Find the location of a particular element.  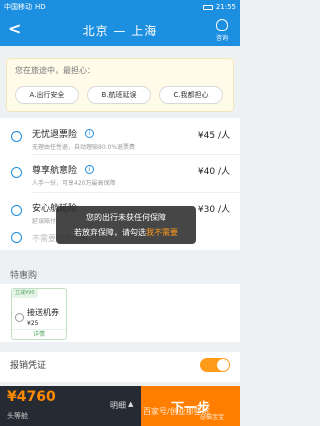

status-time: 21:55 is located at coordinates (225, 7).